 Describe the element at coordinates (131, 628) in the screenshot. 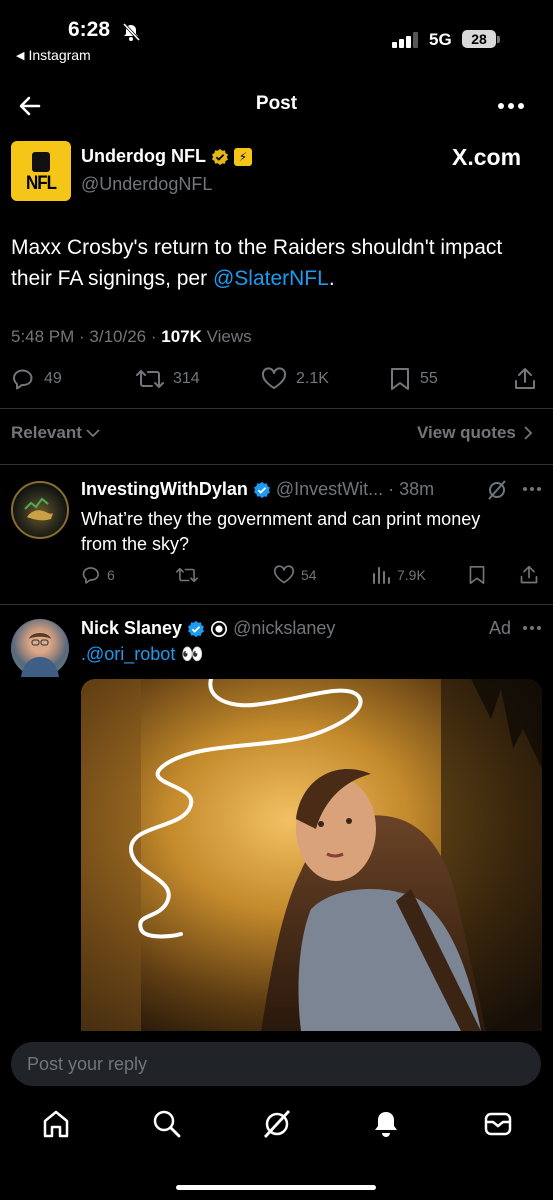

I see `reply-author-name: Nick Slaney` at that location.